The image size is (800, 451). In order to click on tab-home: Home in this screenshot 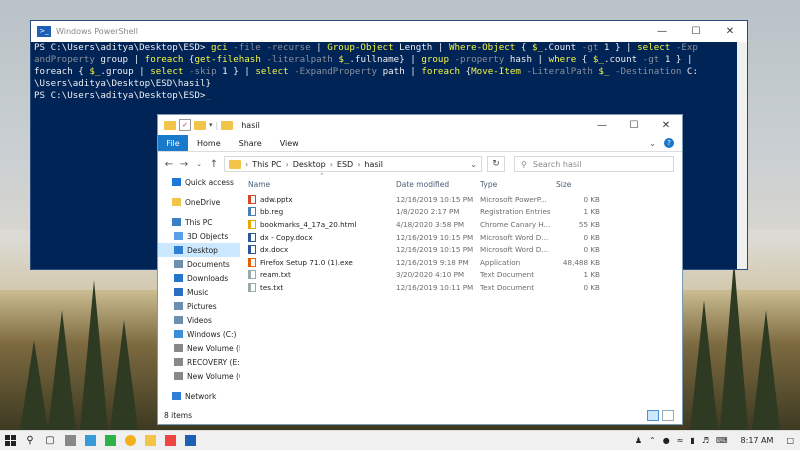, I will do `click(209, 143)`.